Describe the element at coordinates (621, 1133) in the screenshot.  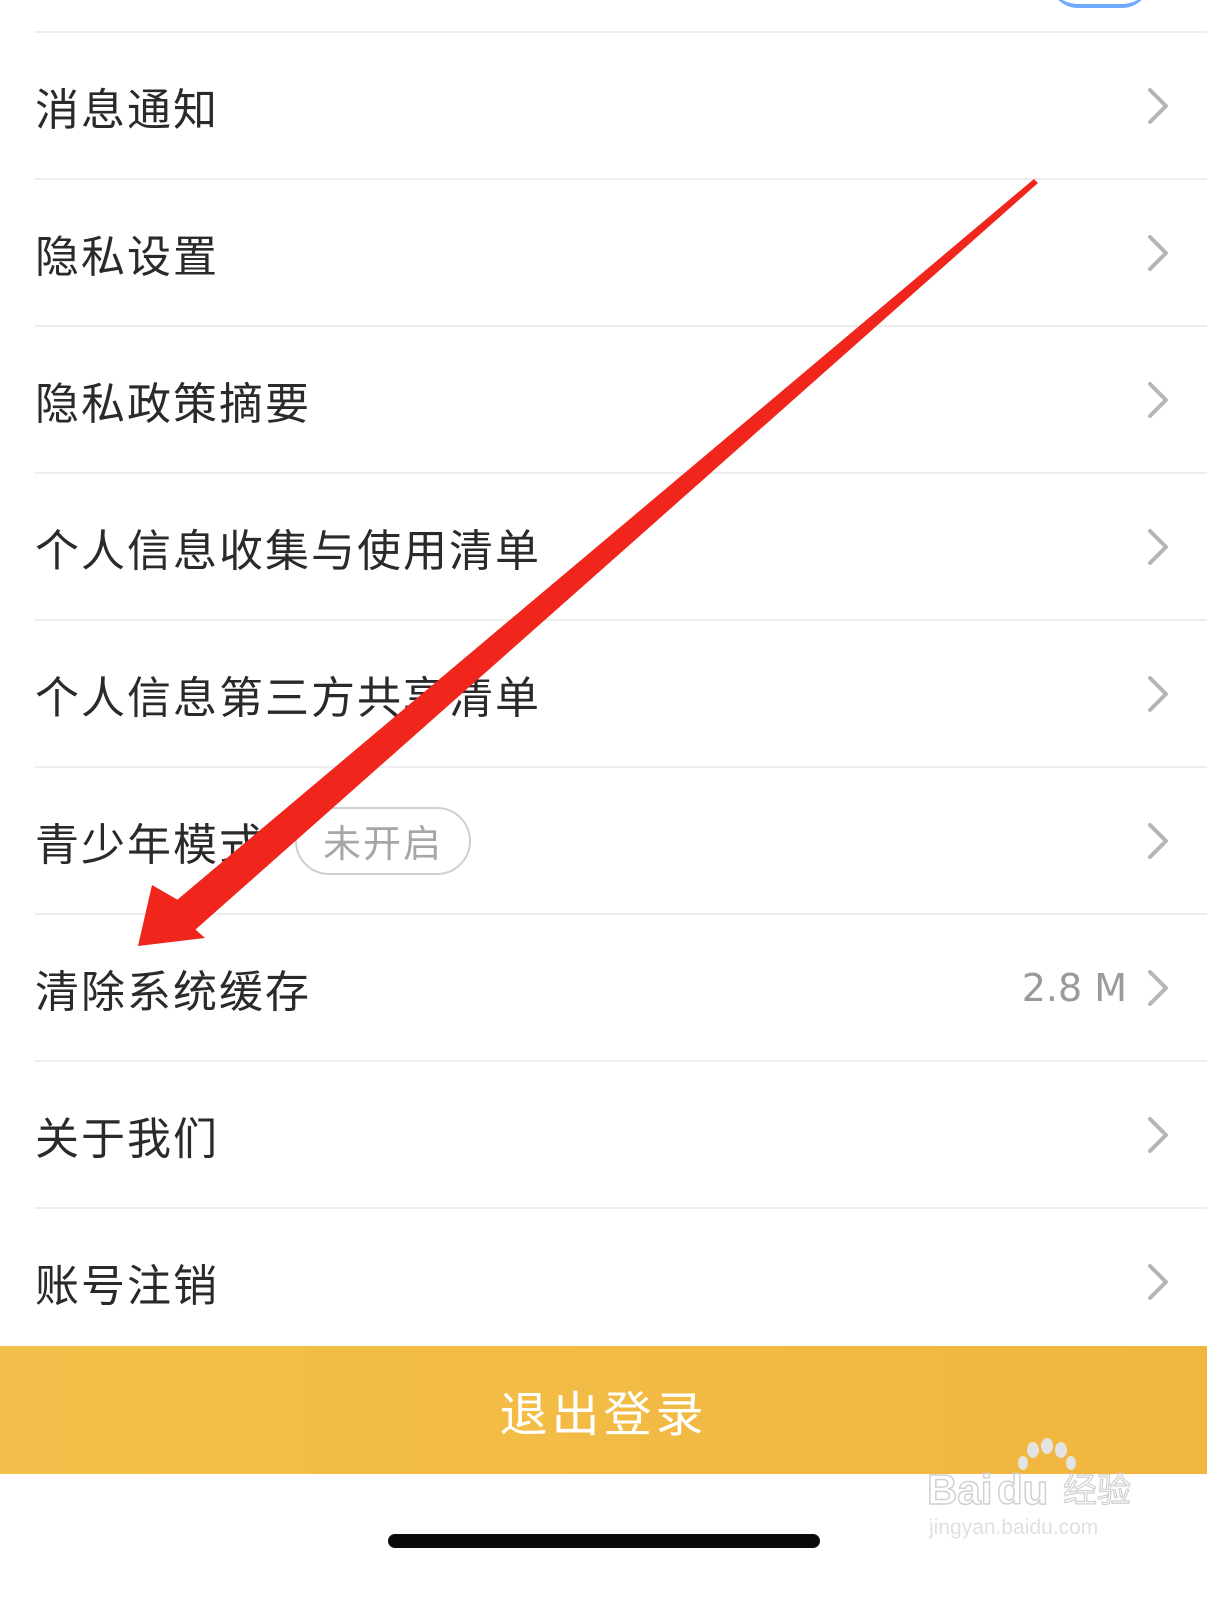
I see `settings-row-about-us: 关于我们` at that location.